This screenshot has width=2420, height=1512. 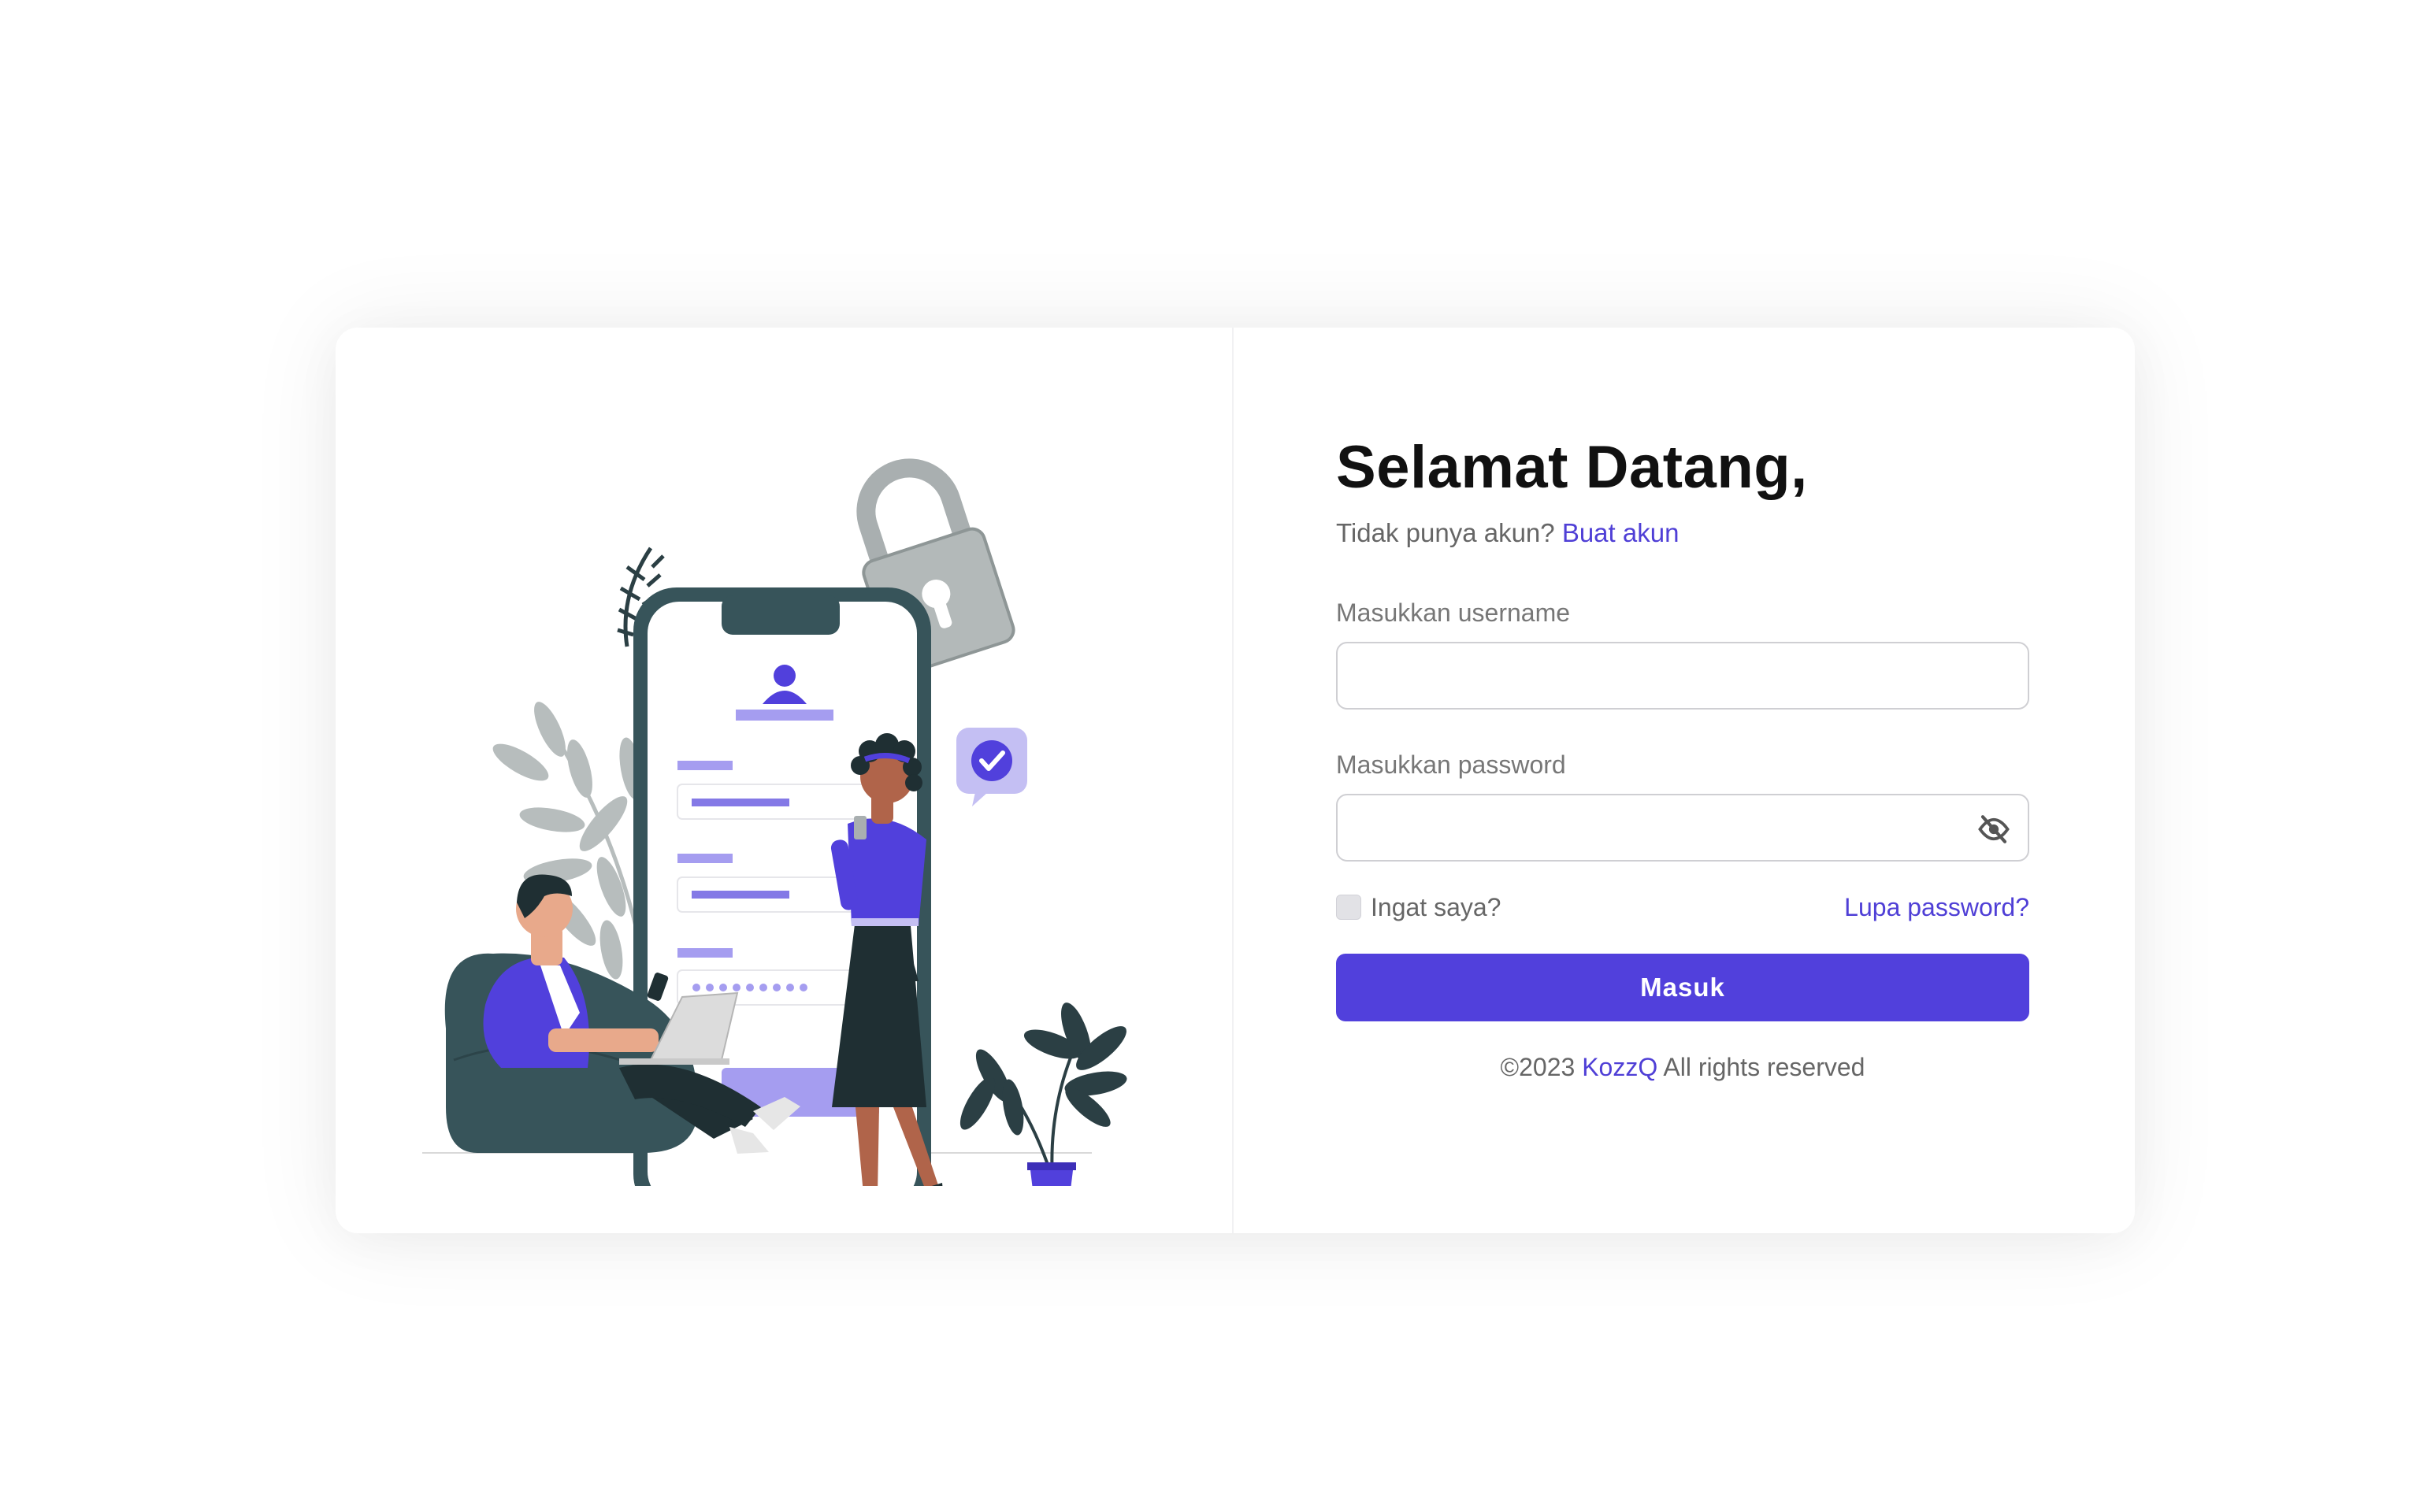 I want to click on footer-copyright: ©2023 KozzQ All rights reserved, so click(x=1683, y=1067).